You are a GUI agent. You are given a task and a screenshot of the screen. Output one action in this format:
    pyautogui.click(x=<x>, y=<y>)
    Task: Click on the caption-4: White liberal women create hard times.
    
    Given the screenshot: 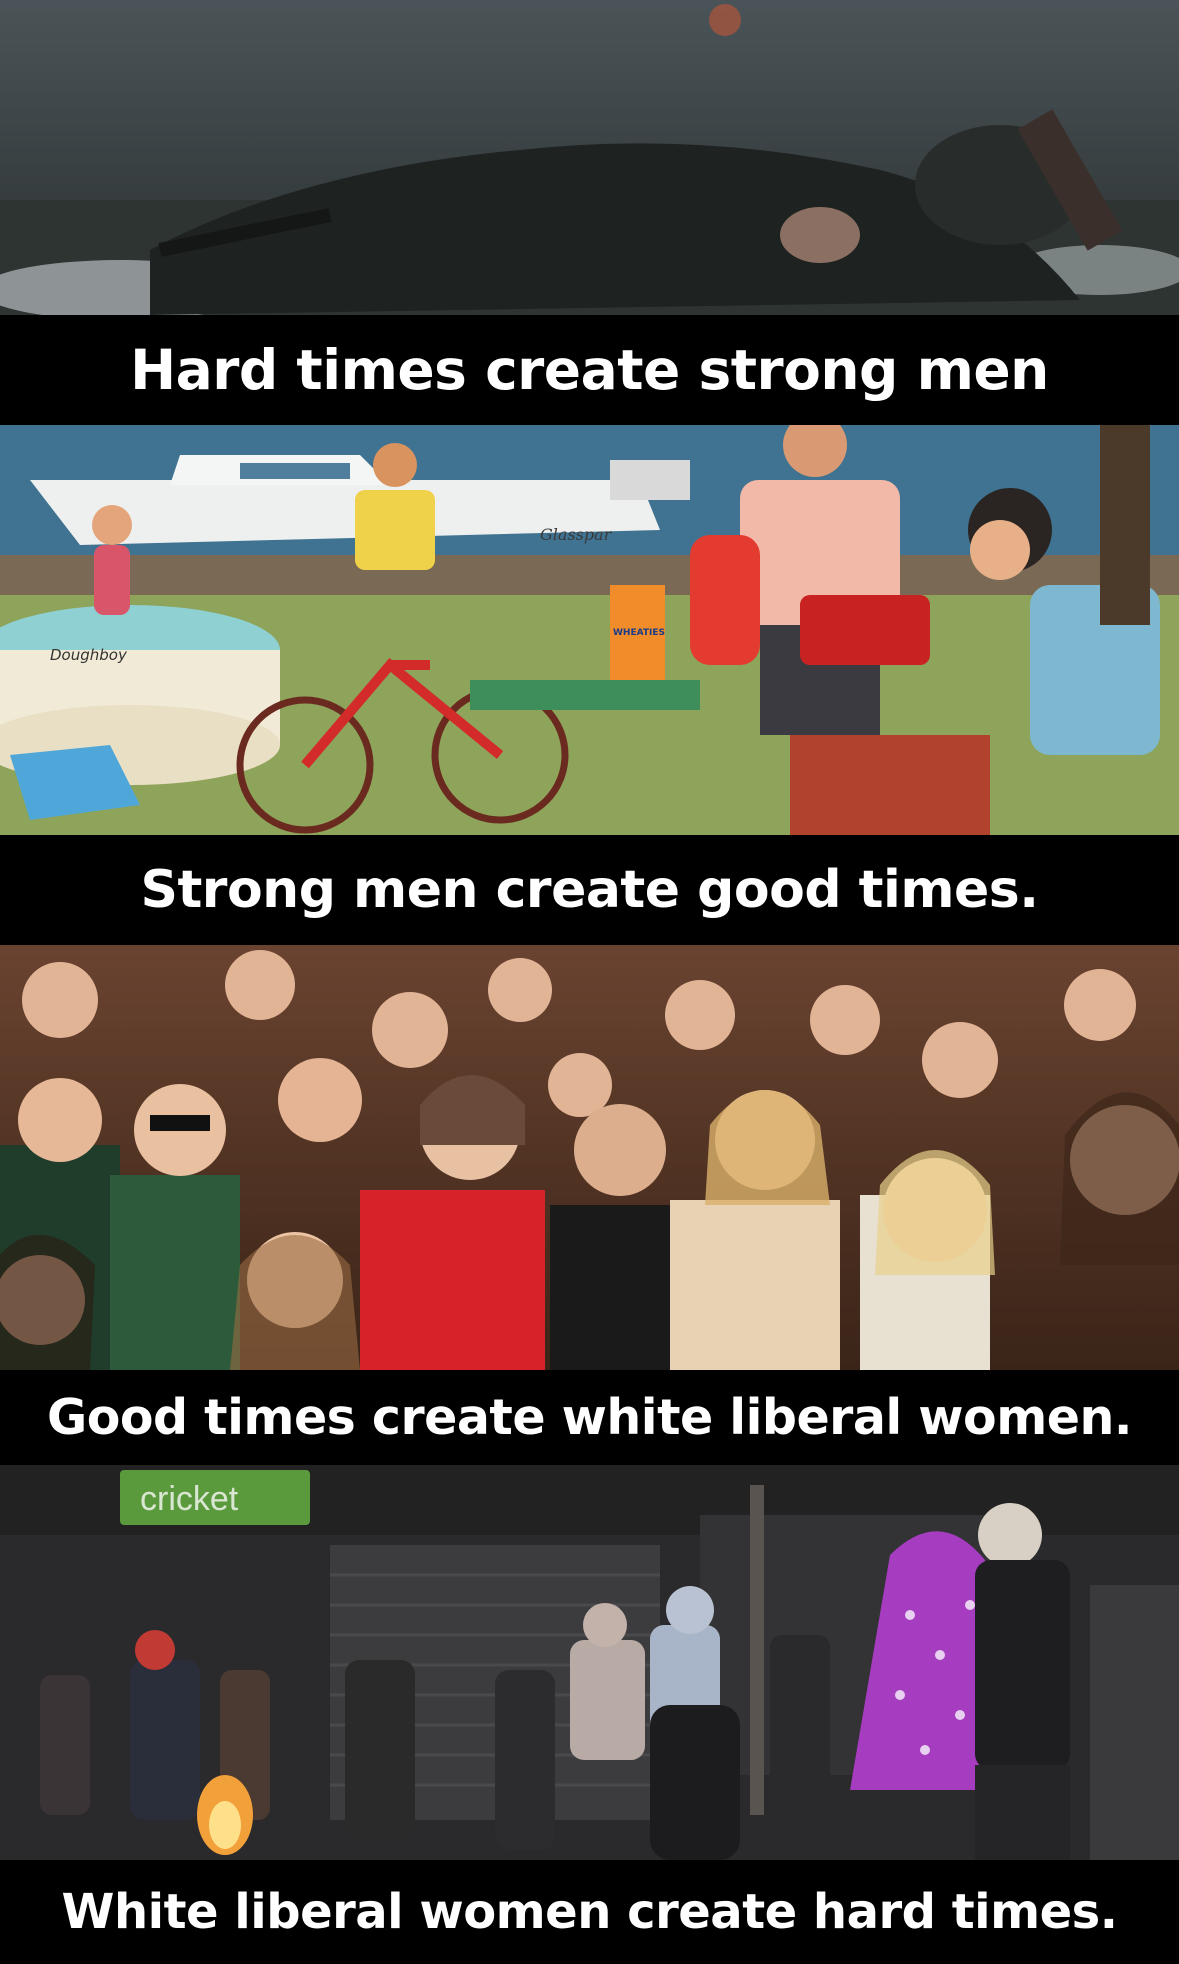 What is the action you would take?
    pyautogui.click(x=589, y=1912)
    